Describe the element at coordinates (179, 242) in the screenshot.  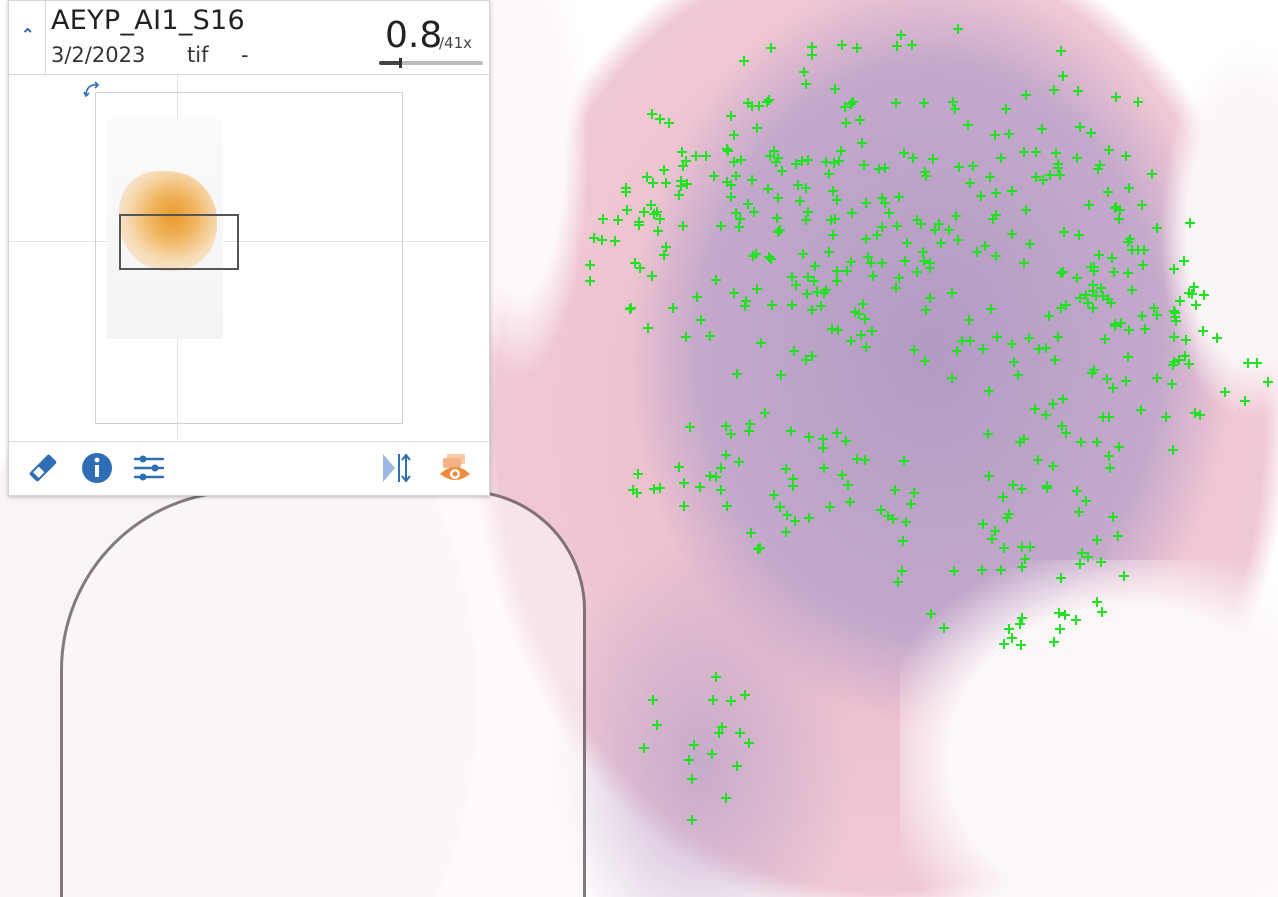
I see `thumbnail-viewport-rect` at that location.